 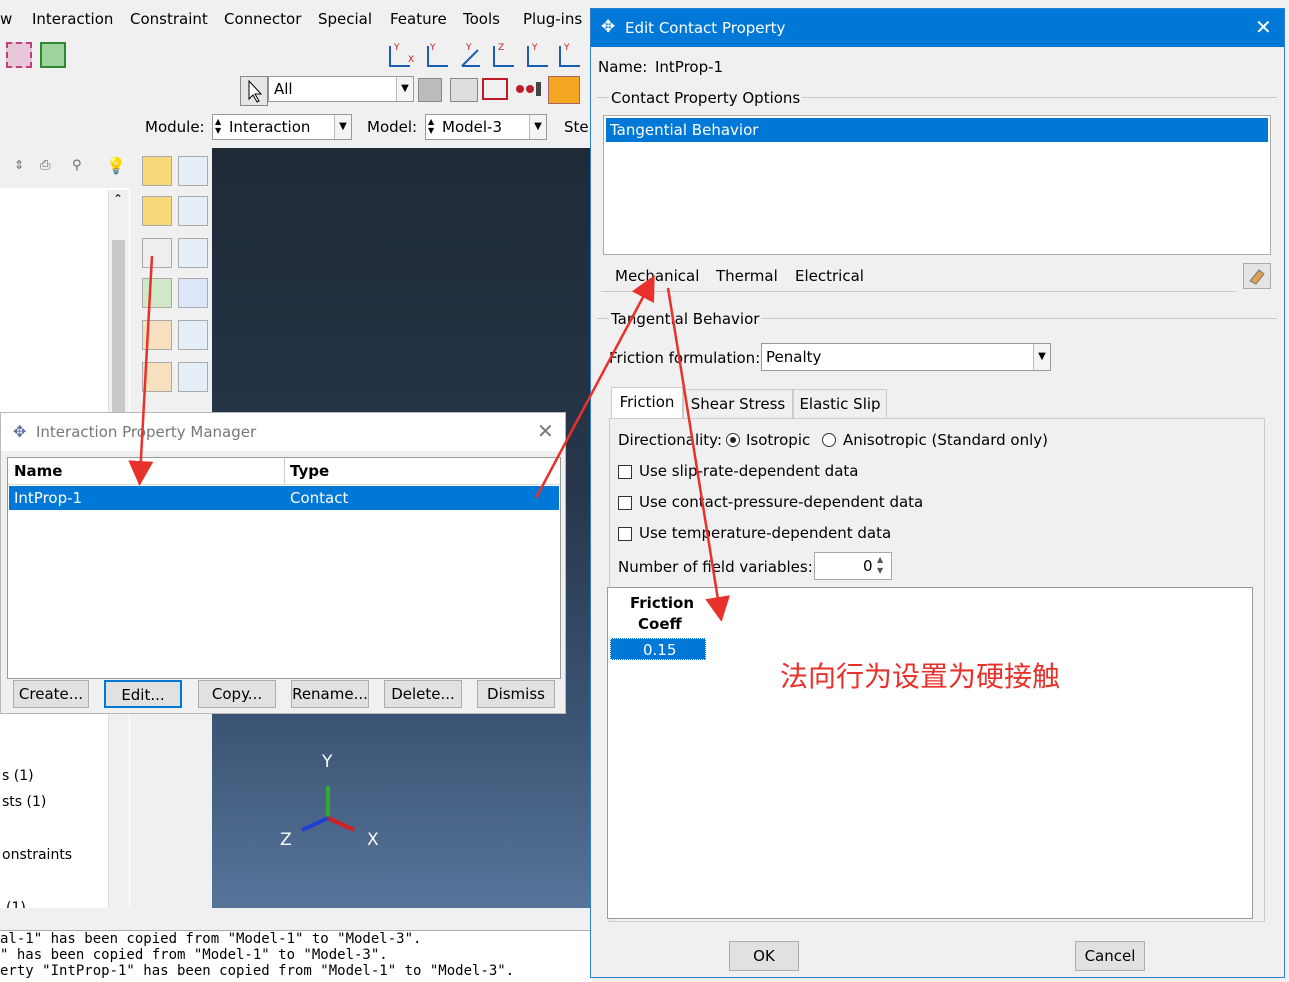 I want to click on contact-control-icon, so click(x=157, y=253).